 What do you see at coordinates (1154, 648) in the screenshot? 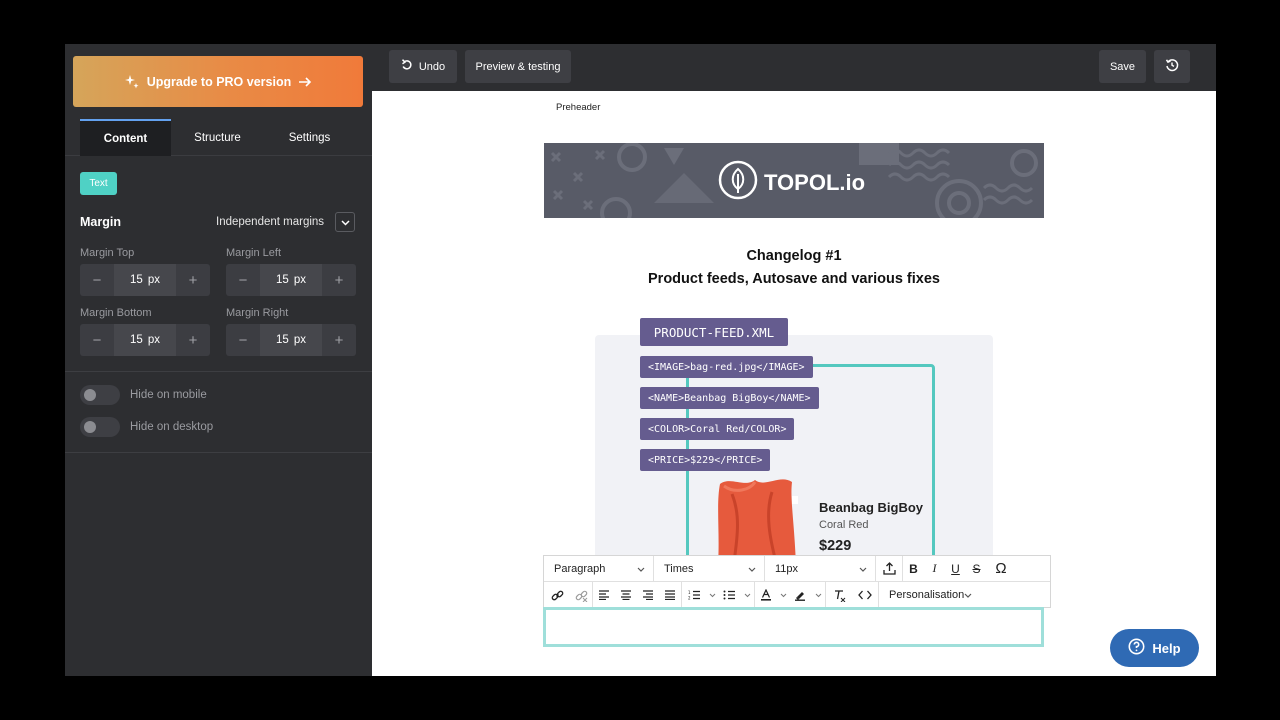
I see `help-button: Help` at bounding box center [1154, 648].